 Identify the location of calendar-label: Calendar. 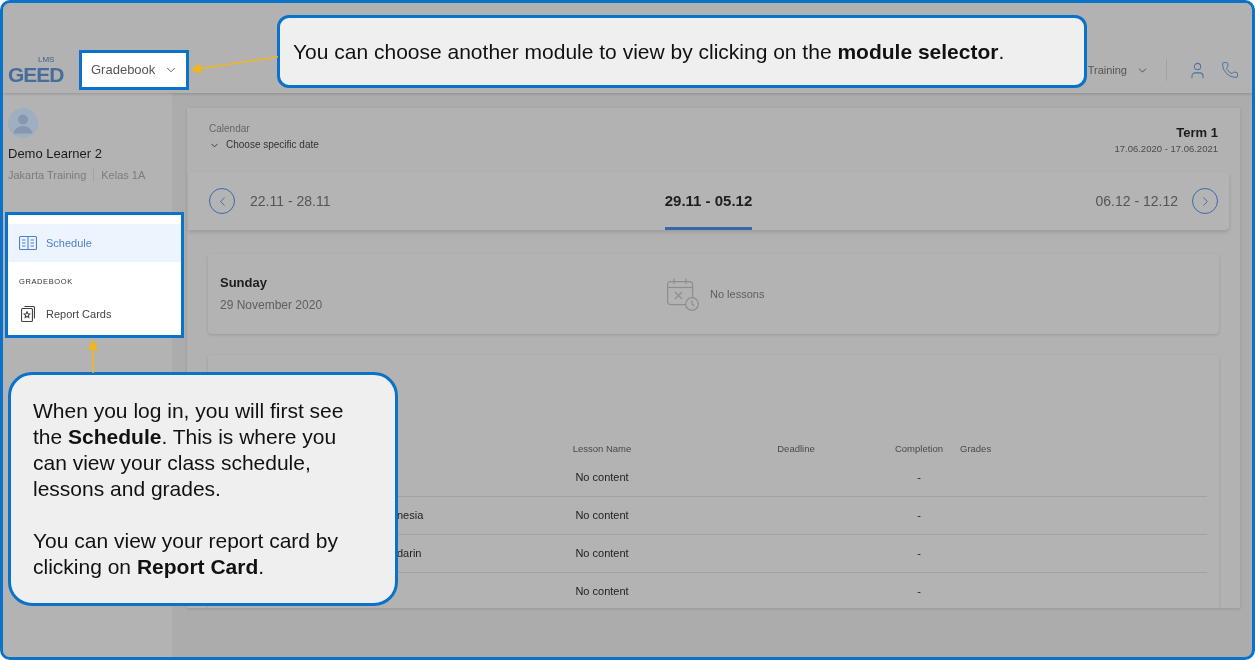
(229, 129).